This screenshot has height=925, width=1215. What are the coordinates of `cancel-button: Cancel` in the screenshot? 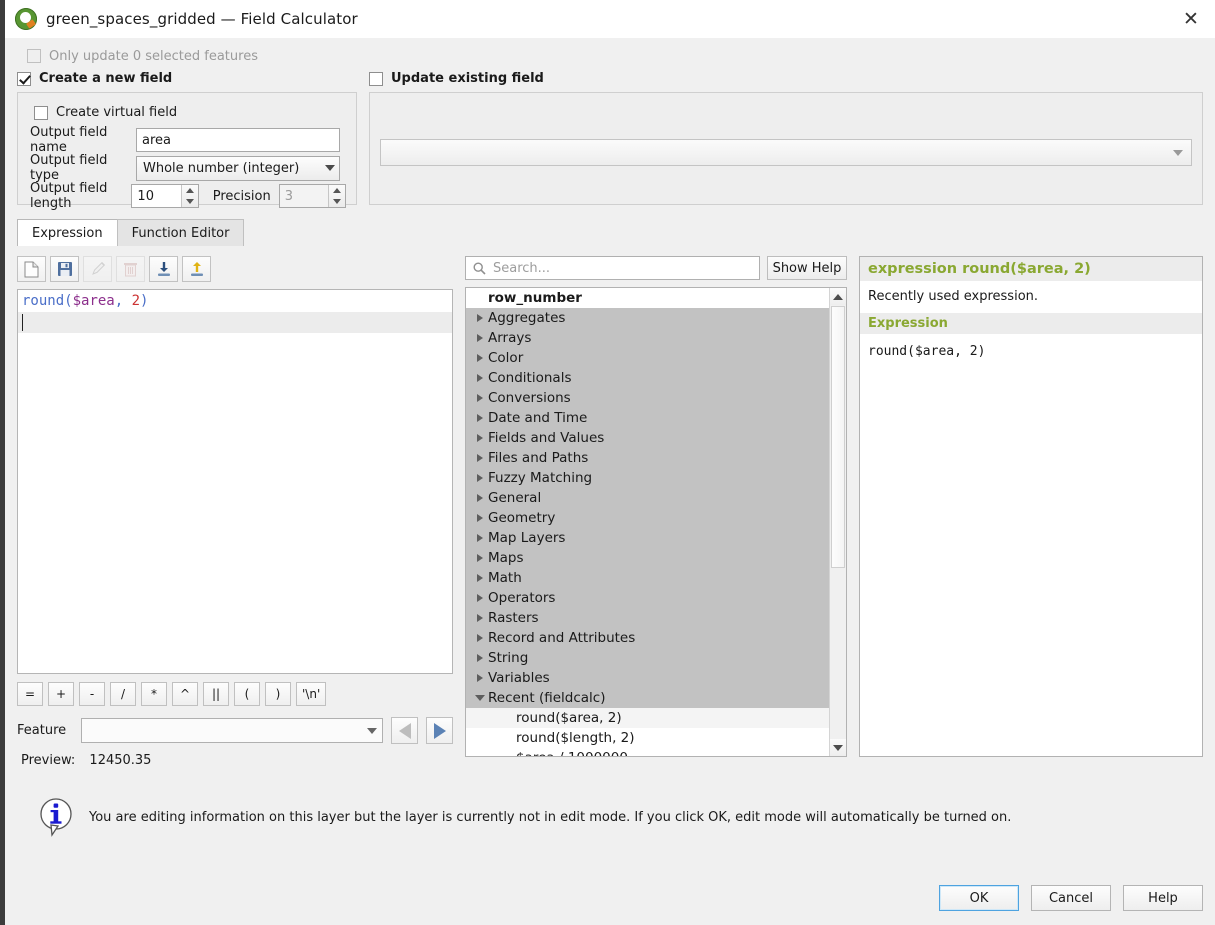 It's located at (1071, 898).